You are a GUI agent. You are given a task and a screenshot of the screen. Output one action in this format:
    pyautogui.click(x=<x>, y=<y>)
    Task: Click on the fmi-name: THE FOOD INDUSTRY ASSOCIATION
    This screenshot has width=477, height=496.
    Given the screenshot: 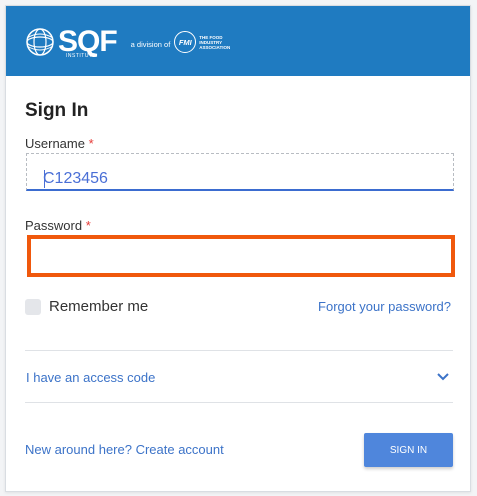 What is the action you would take?
    pyautogui.click(x=215, y=42)
    